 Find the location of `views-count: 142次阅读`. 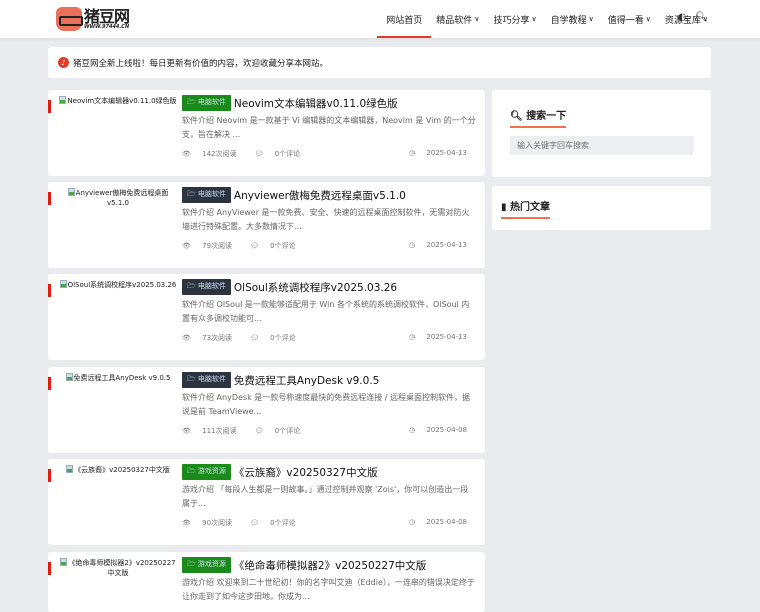

views-count: 142次阅读 is located at coordinates (219, 154).